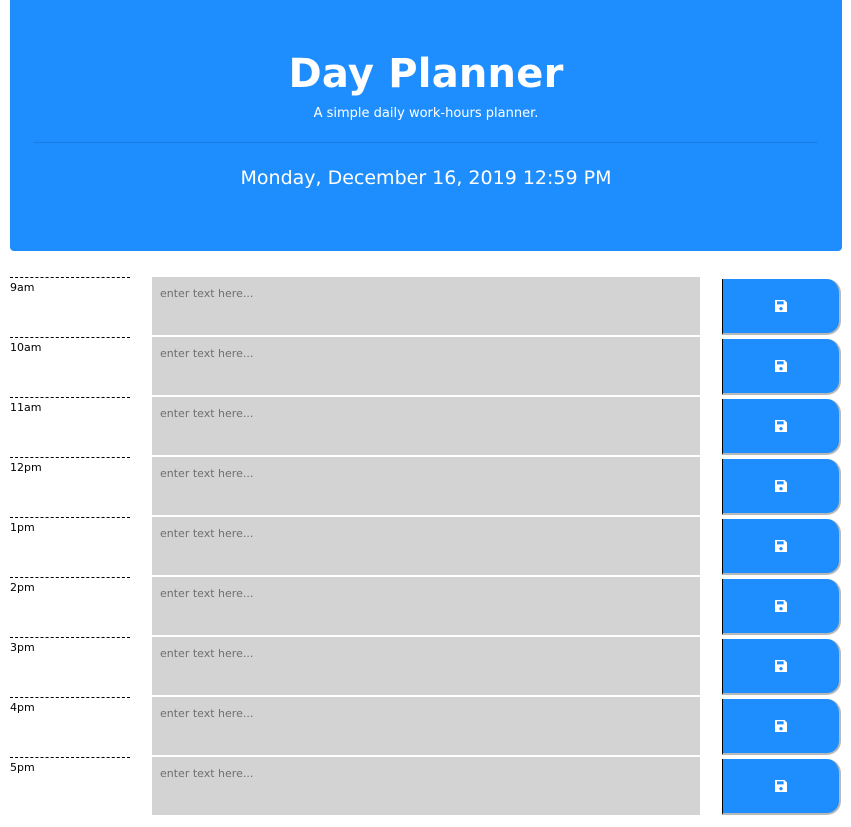 This screenshot has width=851, height=827. I want to click on hour-label: 2pm, so click(70, 606).